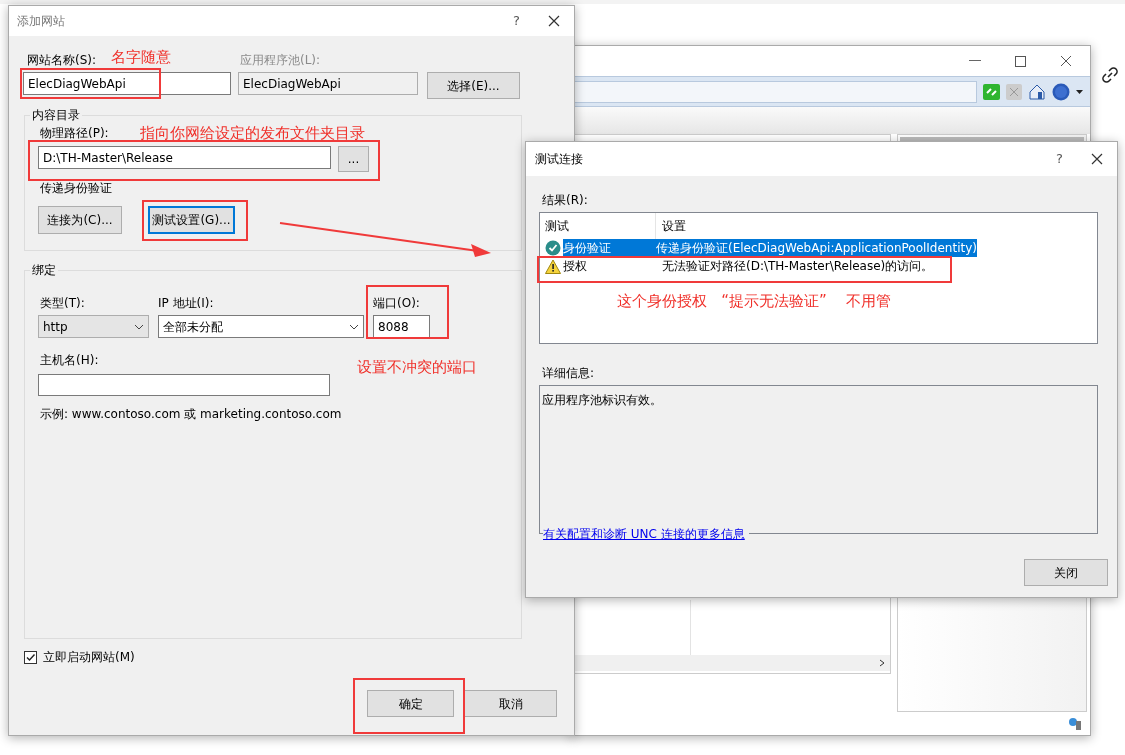  What do you see at coordinates (1037, 91) in the screenshot?
I see `home-icon` at bounding box center [1037, 91].